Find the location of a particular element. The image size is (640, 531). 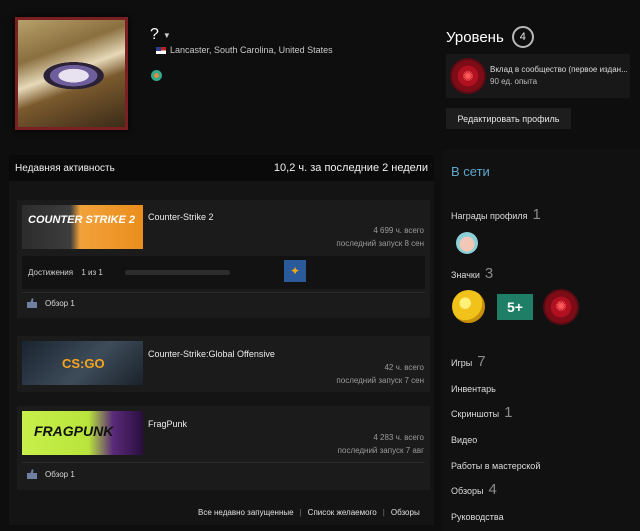

sidebar-item-games: Игры 7 is located at coordinates (468, 361).